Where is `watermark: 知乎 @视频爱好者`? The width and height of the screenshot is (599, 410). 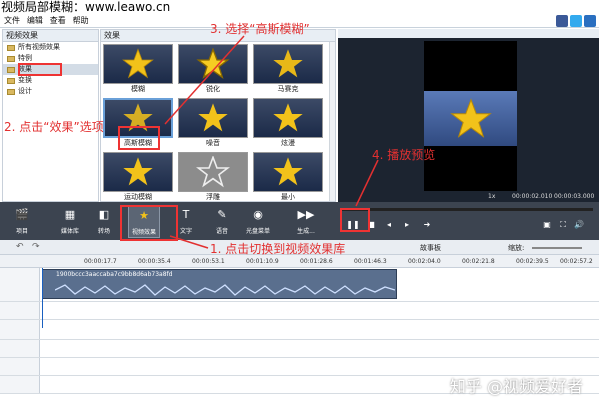 watermark: 知乎 @视频爱好者 is located at coordinates (516, 386).